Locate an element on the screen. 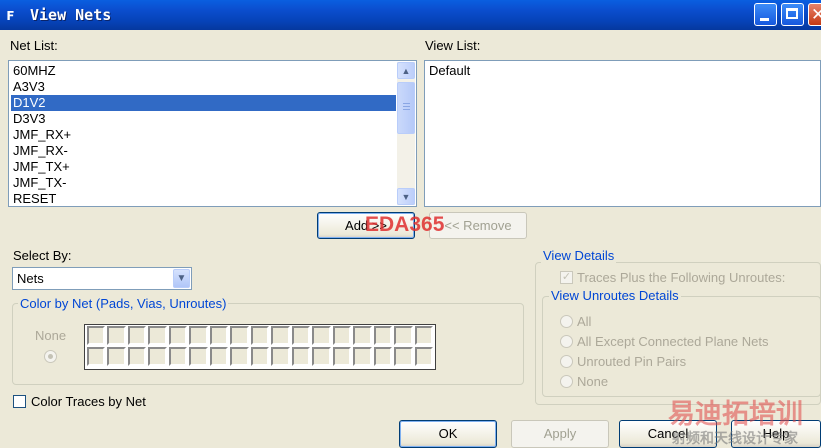 The height and width of the screenshot is (448, 821). apply-button: Apply is located at coordinates (560, 434).